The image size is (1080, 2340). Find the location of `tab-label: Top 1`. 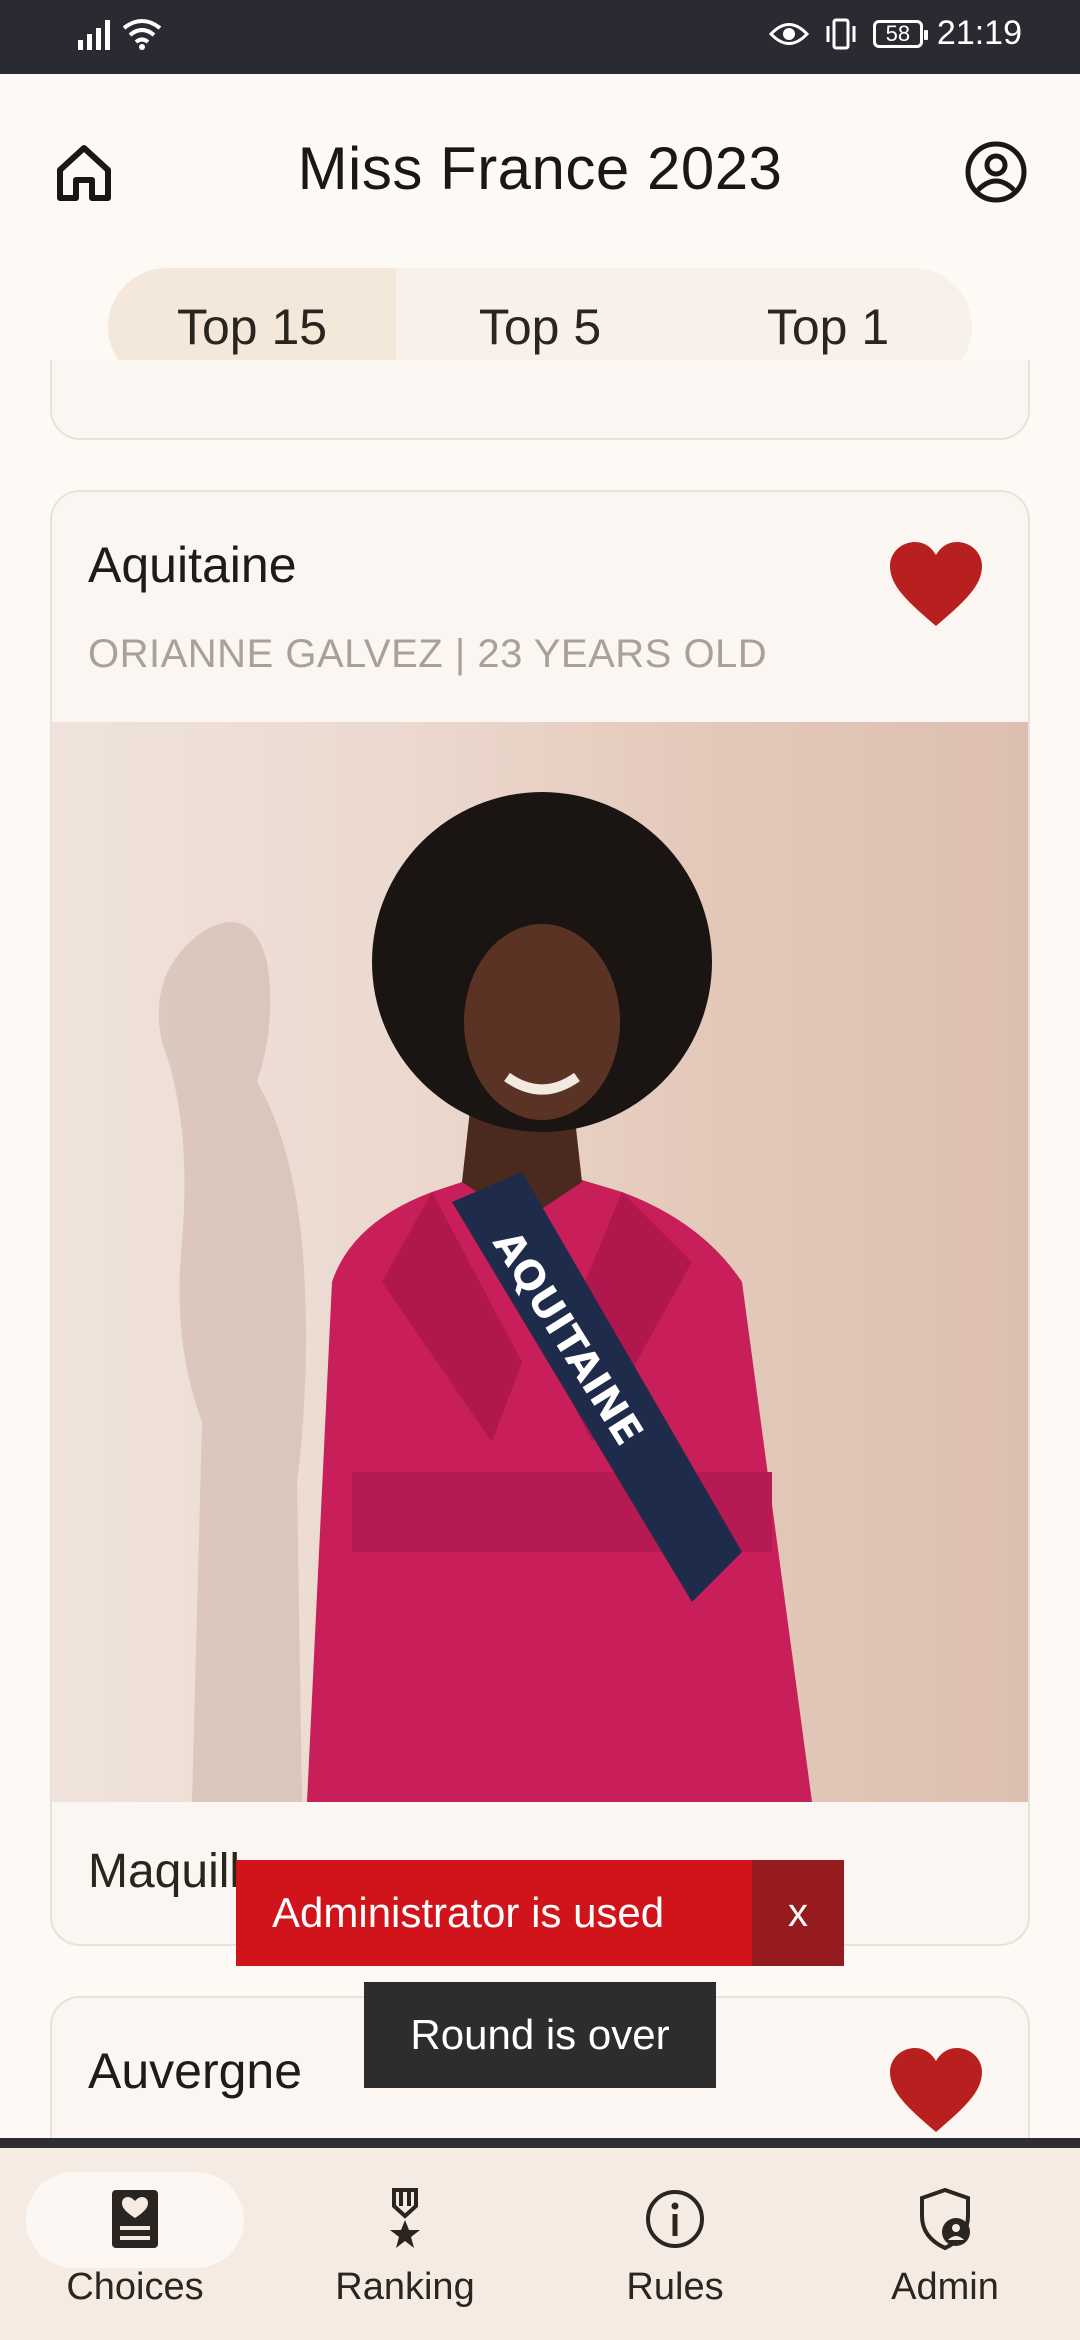

tab-label: Top 1 is located at coordinates (828, 327).